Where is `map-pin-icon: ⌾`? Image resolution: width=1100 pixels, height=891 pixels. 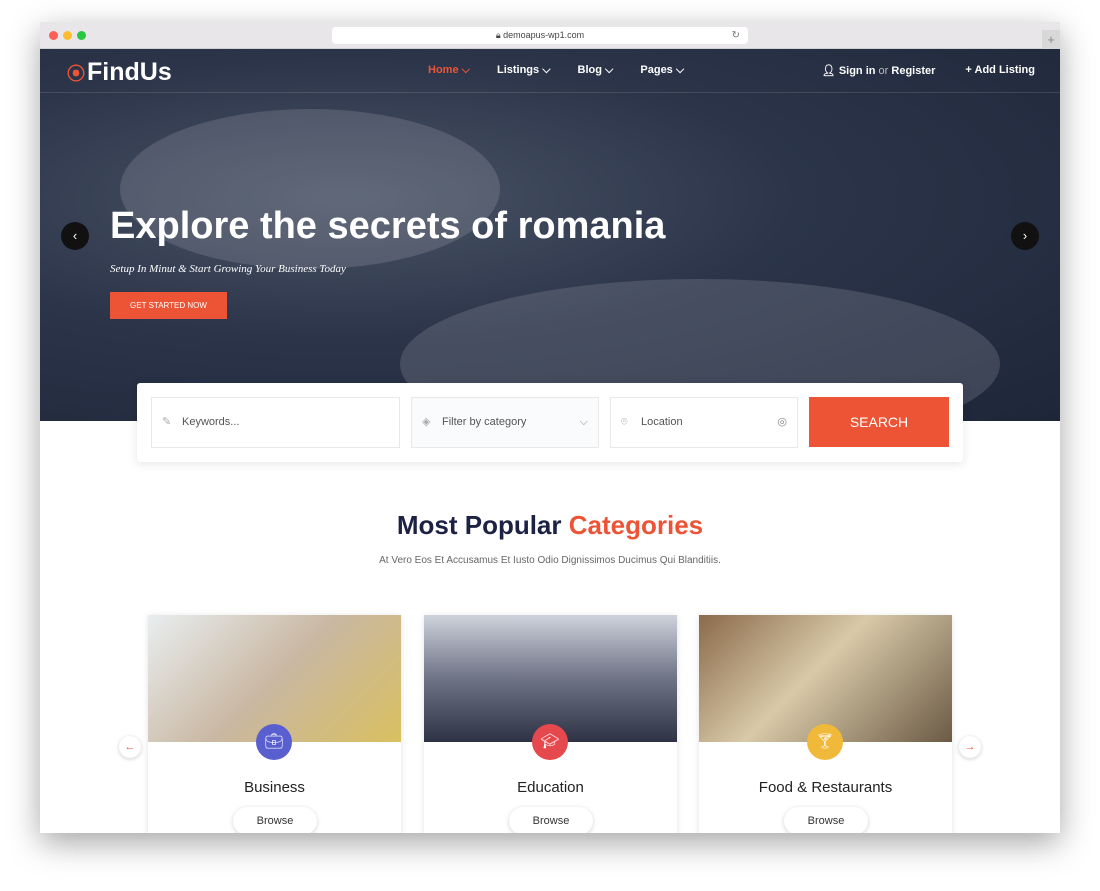
map-pin-icon: ⌾ is located at coordinates (624, 422).